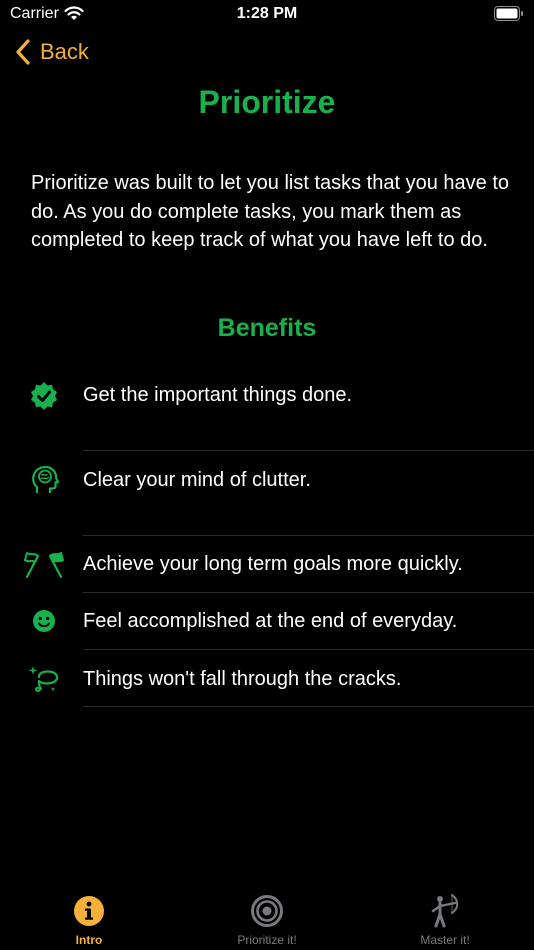 The width and height of the screenshot is (534, 950). Describe the element at coordinates (64, 51) in the screenshot. I see `back-label: Back` at that location.